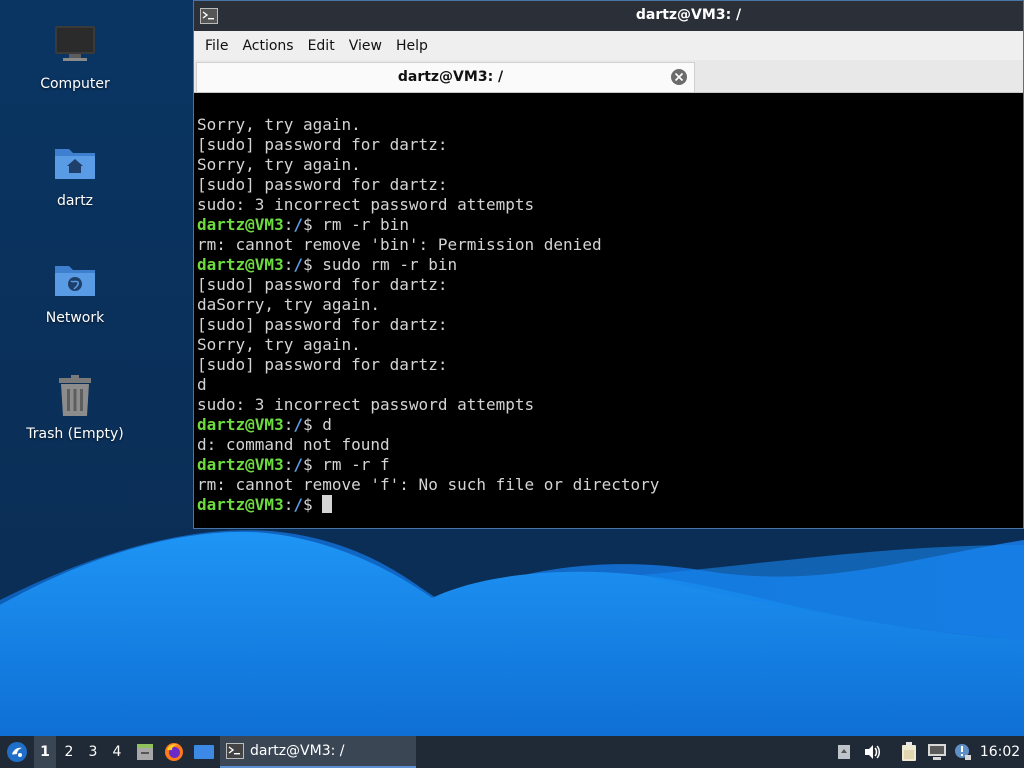  I want to click on terminal-tab: dartz@VM3: /, so click(445, 77).